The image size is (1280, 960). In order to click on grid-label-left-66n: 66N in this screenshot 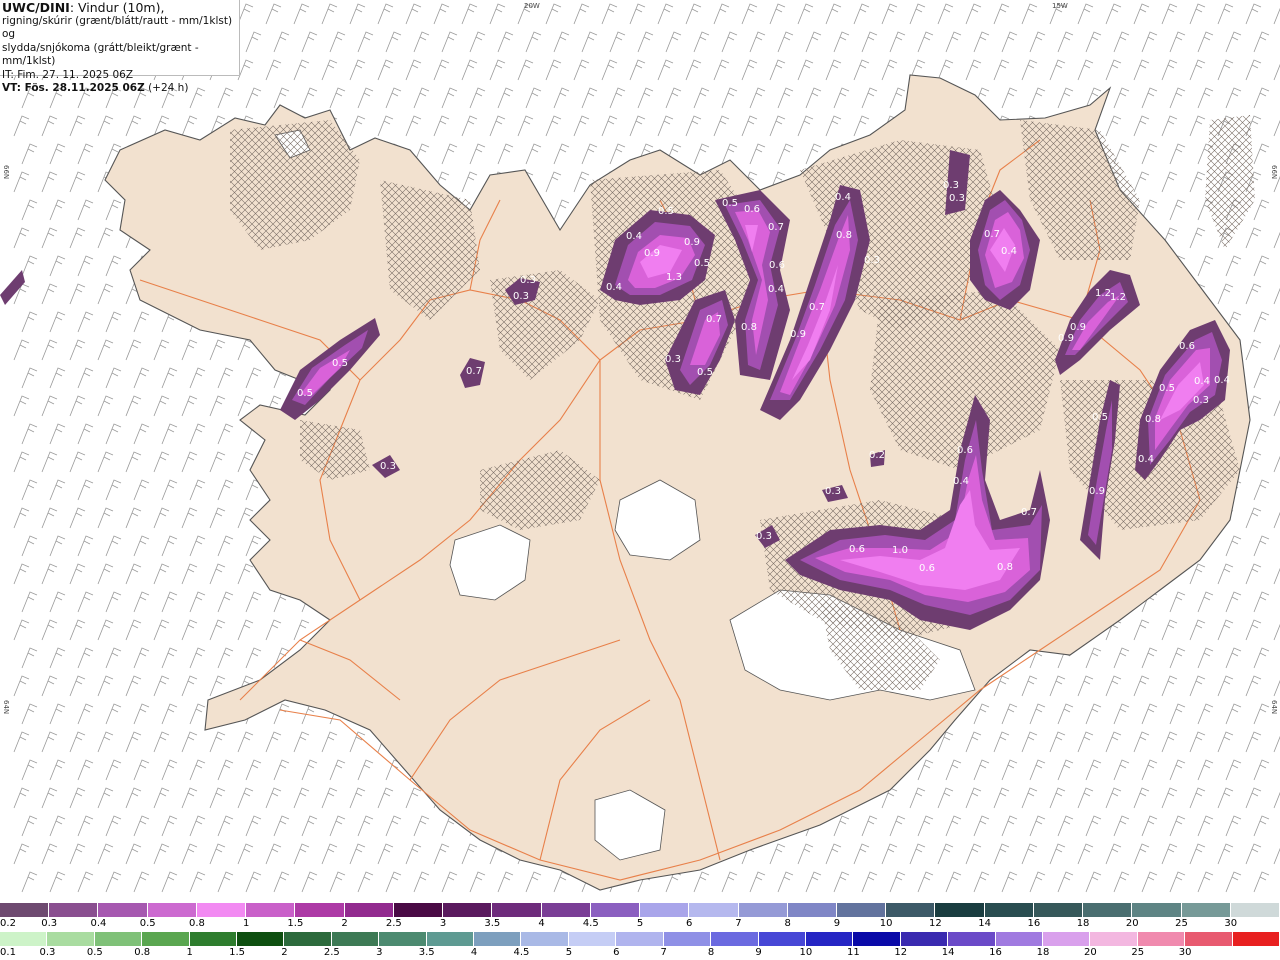, I will do `click(6, 172)`.